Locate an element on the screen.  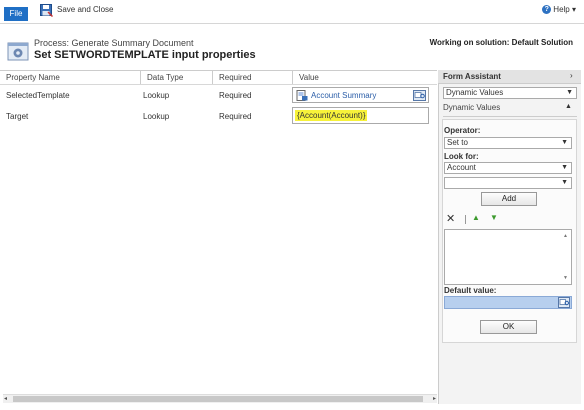
help-icon: ? is located at coordinates (547, 9).